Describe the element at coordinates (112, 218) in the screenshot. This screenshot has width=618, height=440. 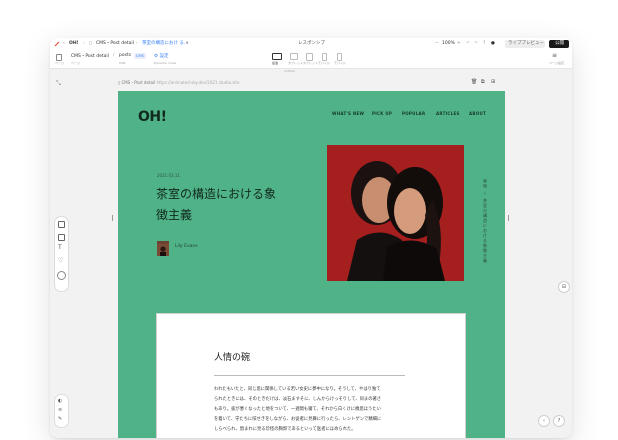
I see `resize-handle-left` at that location.